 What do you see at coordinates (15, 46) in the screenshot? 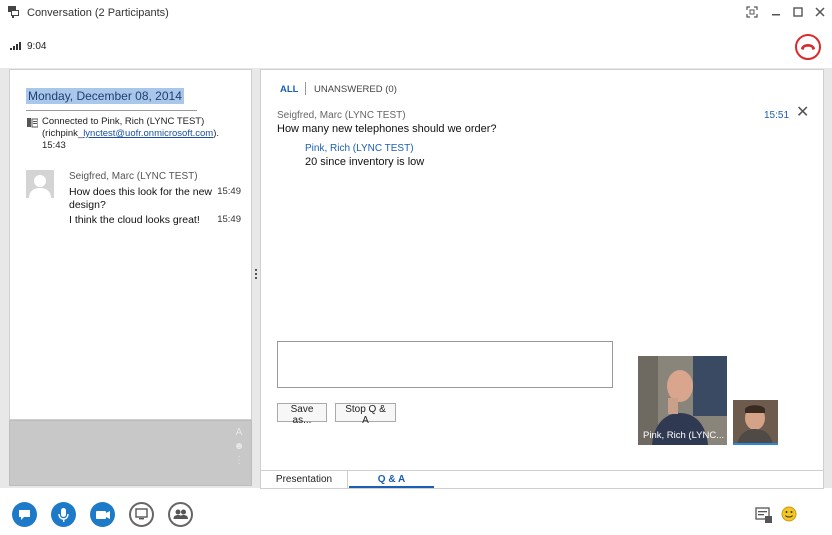
I see `signal-strength-icon` at bounding box center [15, 46].